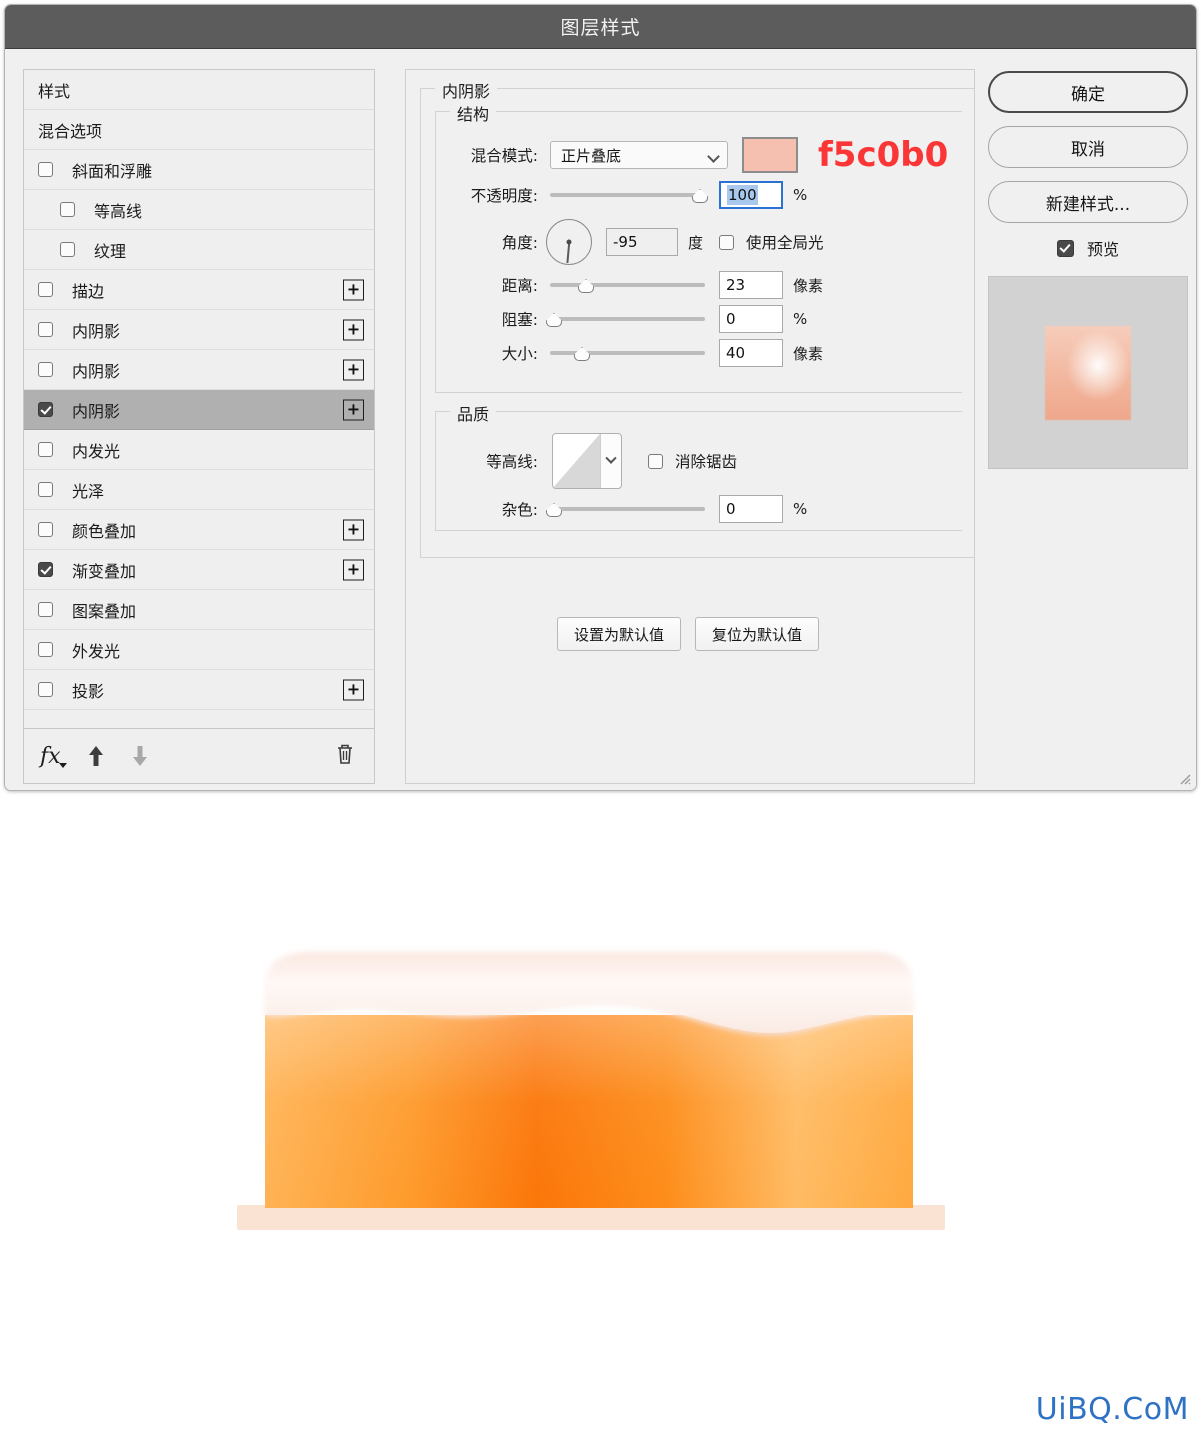  I want to click on distance-row: 距离: 23 像素, so click(699, 285).